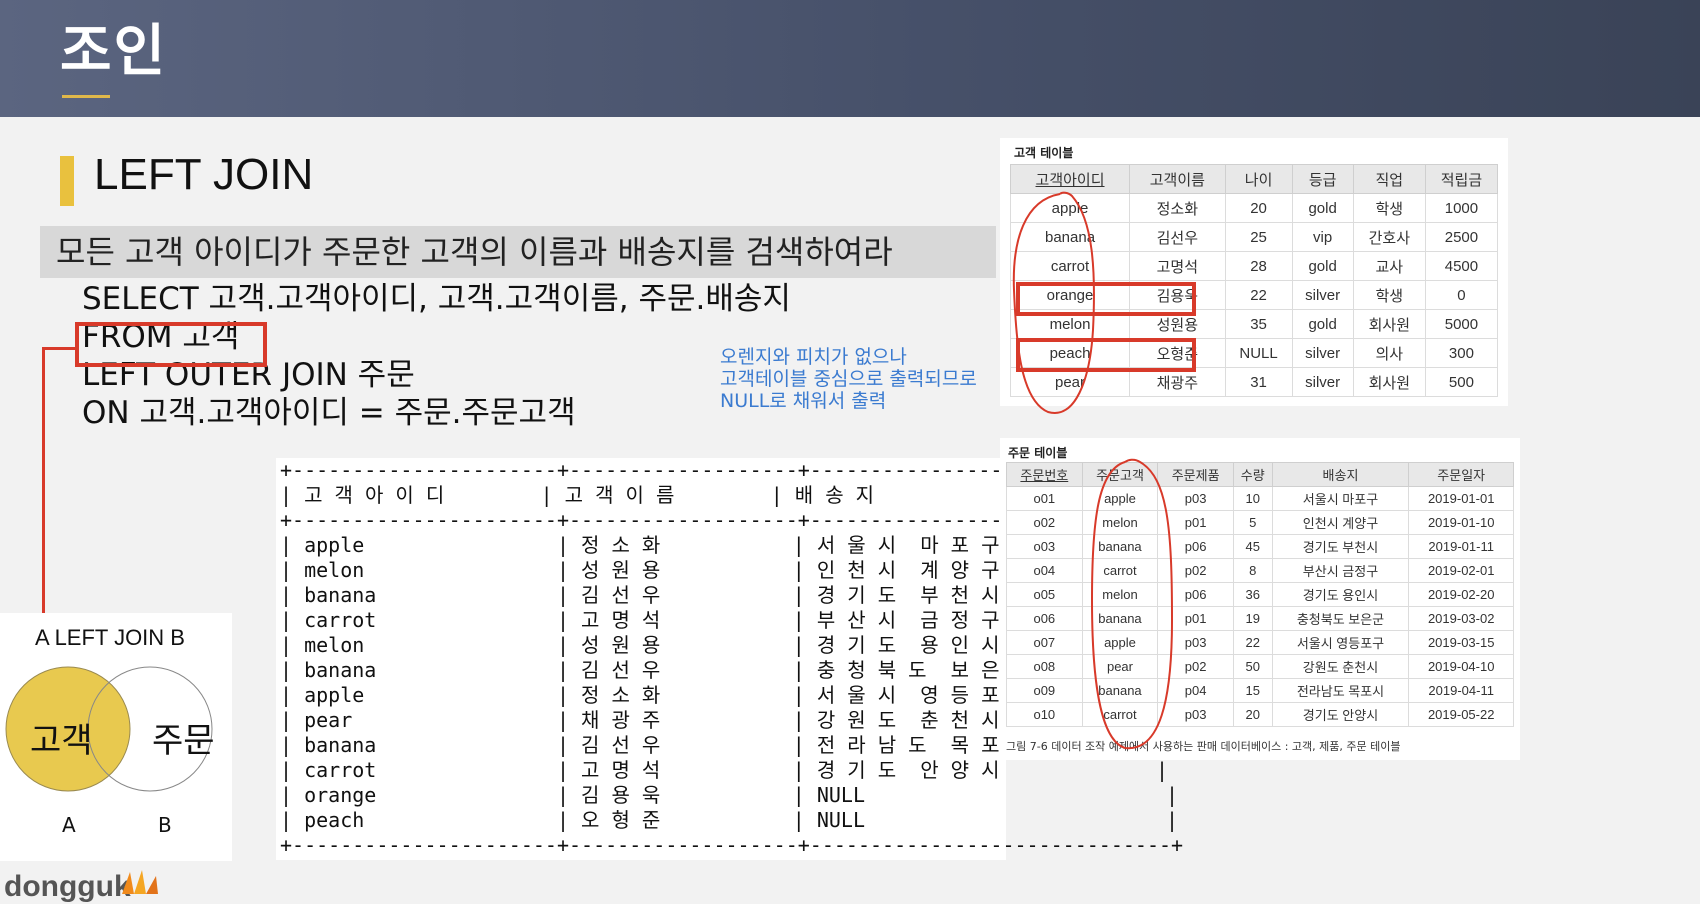  What do you see at coordinates (1461, 618) in the screenshot?
I see `order-table-cell: 2019-03-02` at bounding box center [1461, 618].